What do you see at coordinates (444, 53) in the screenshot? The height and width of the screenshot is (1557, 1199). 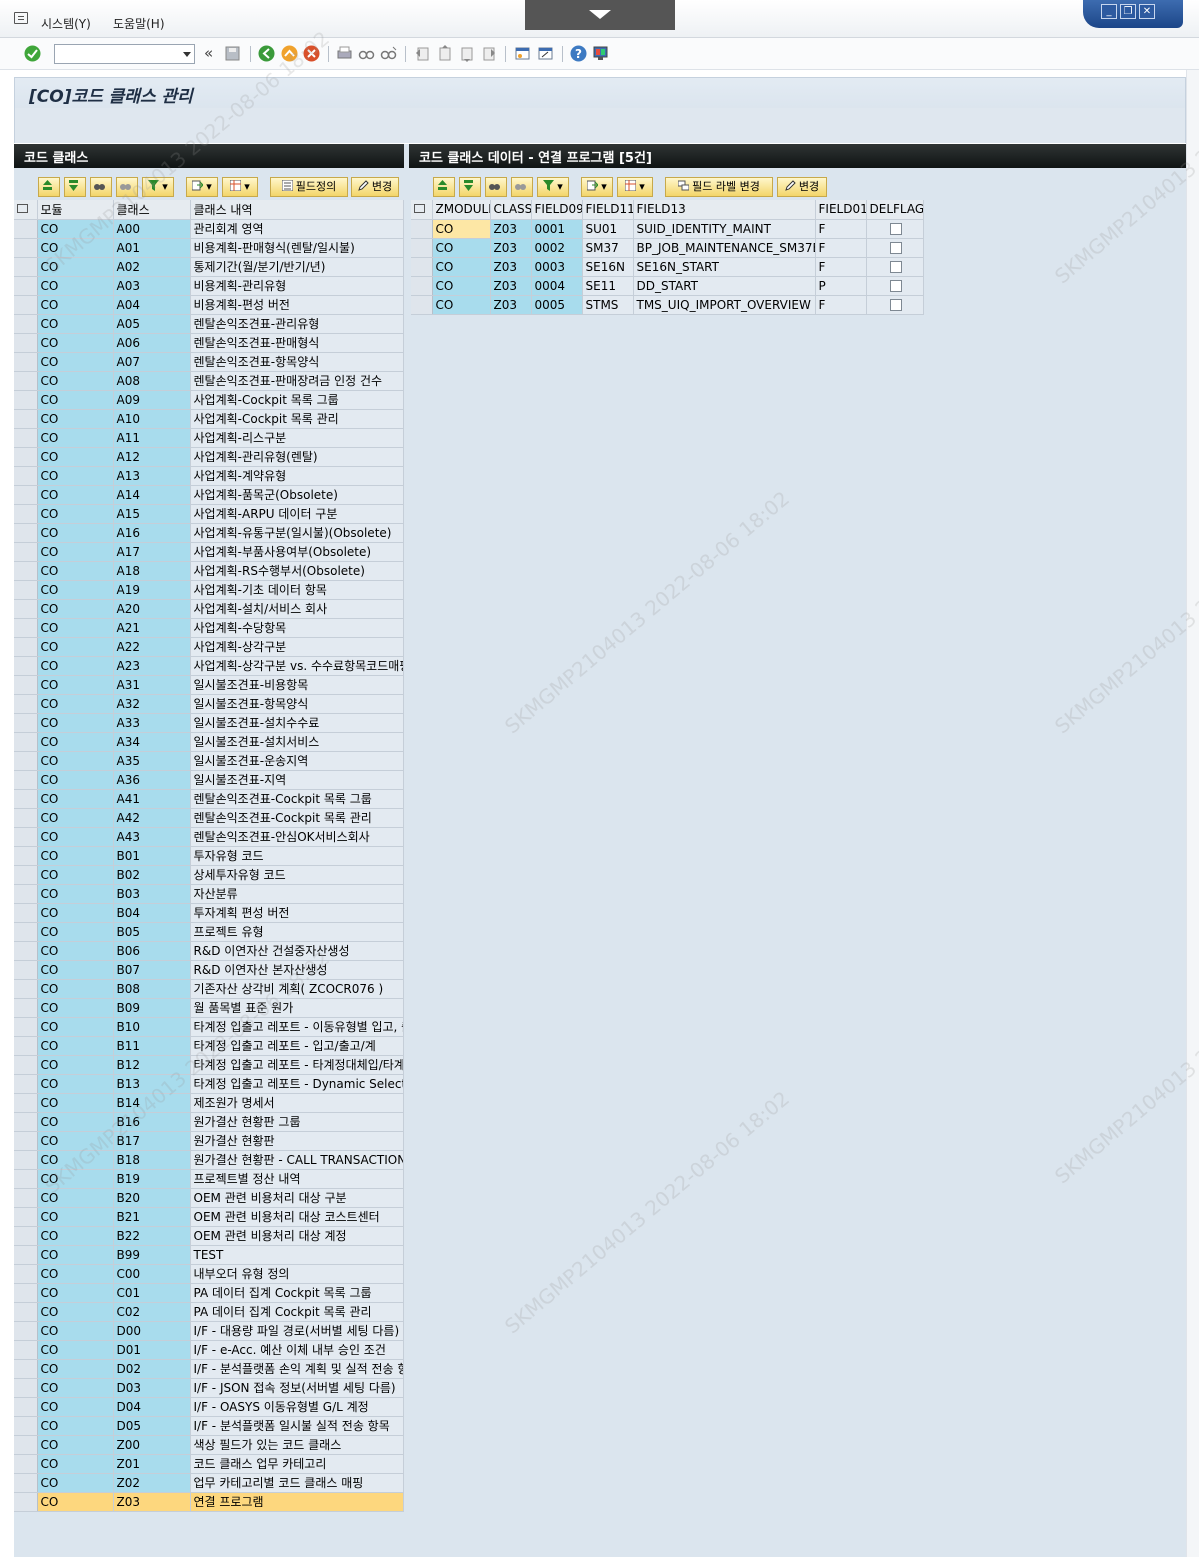 I see `previous-page-icon` at bounding box center [444, 53].